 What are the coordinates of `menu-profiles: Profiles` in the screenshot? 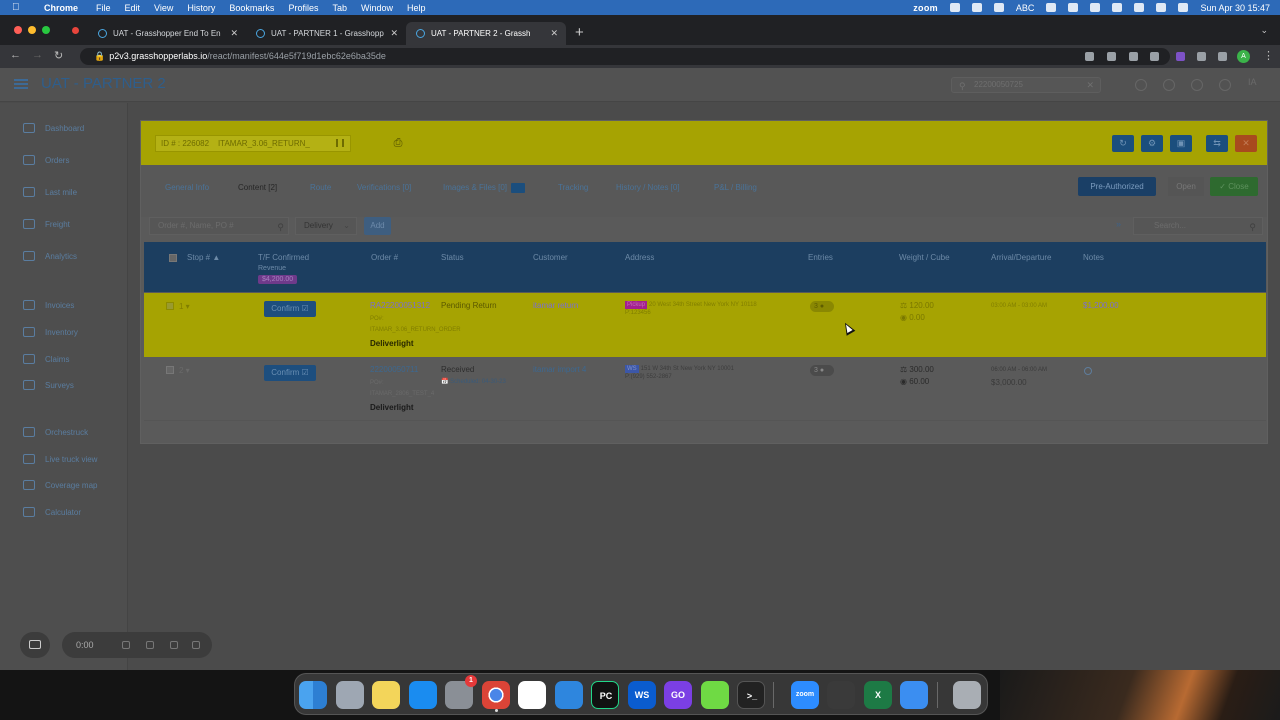 It's located at (303, 8).